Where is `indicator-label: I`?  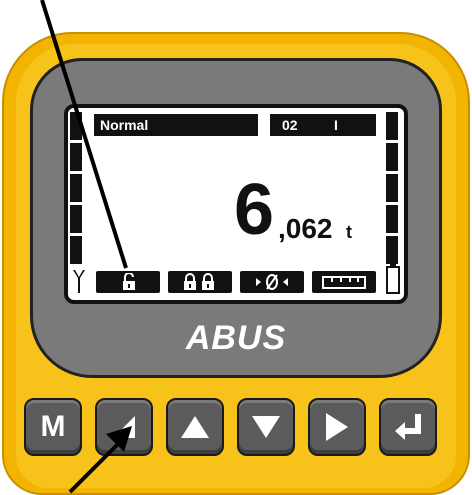 indicator-label: I is located at coordinates (336, 125).